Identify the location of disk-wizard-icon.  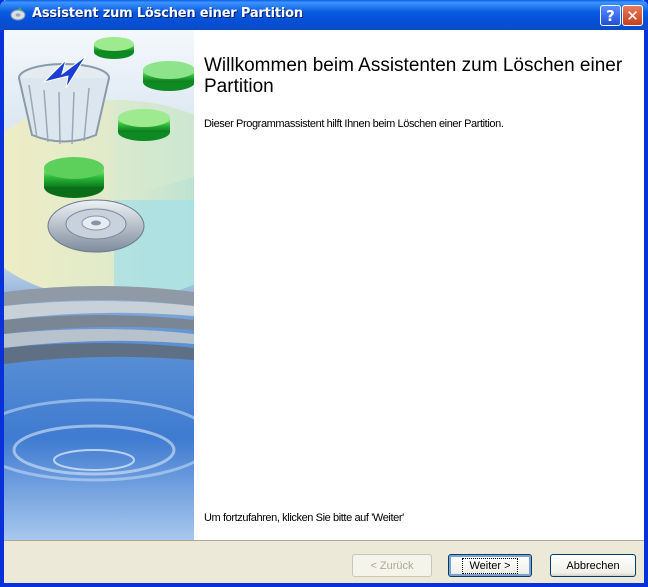
(18, 14).